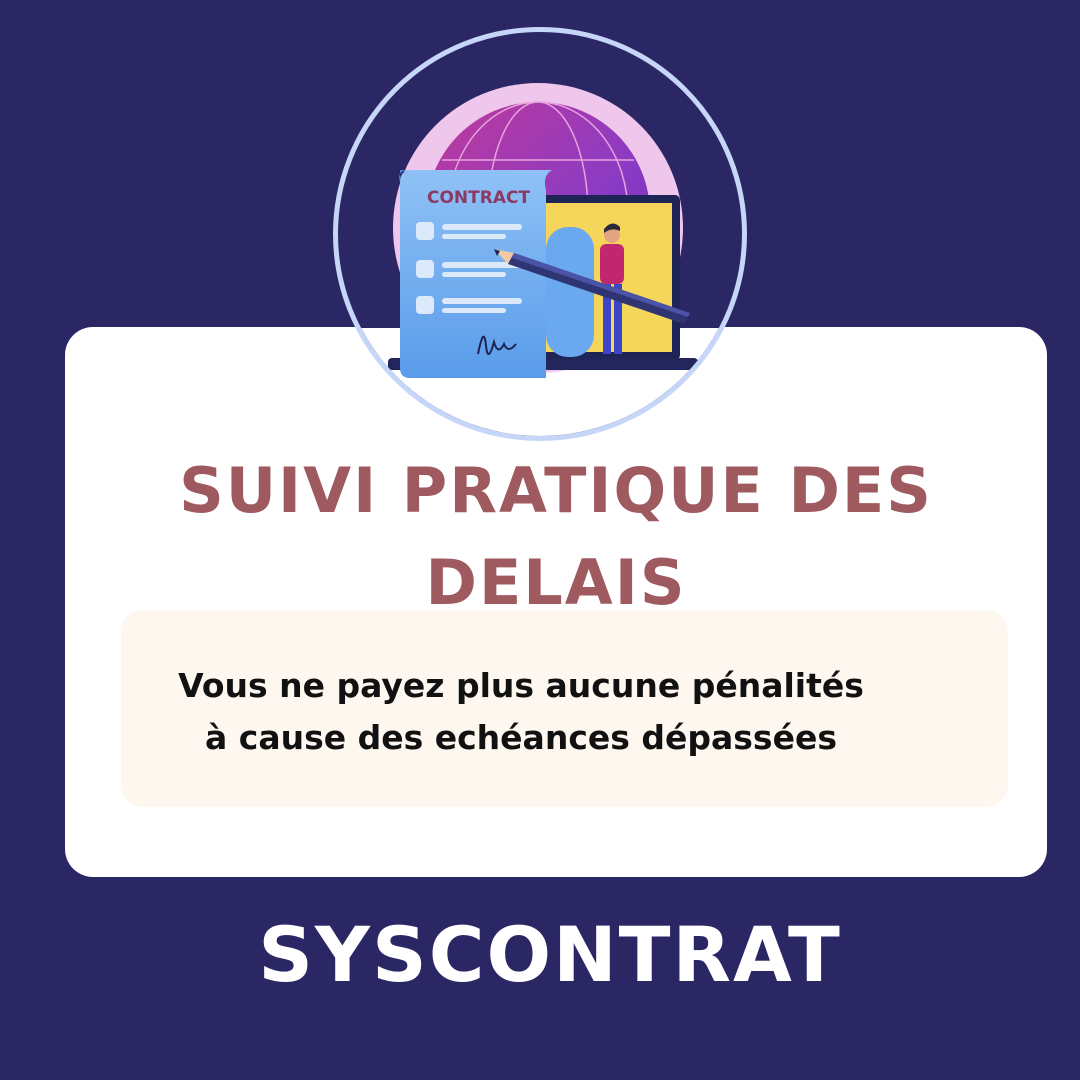 The height and width of the screenshot is (1080, 1080). I want to click on contract-document: CONTRACT, so click(475, 274).